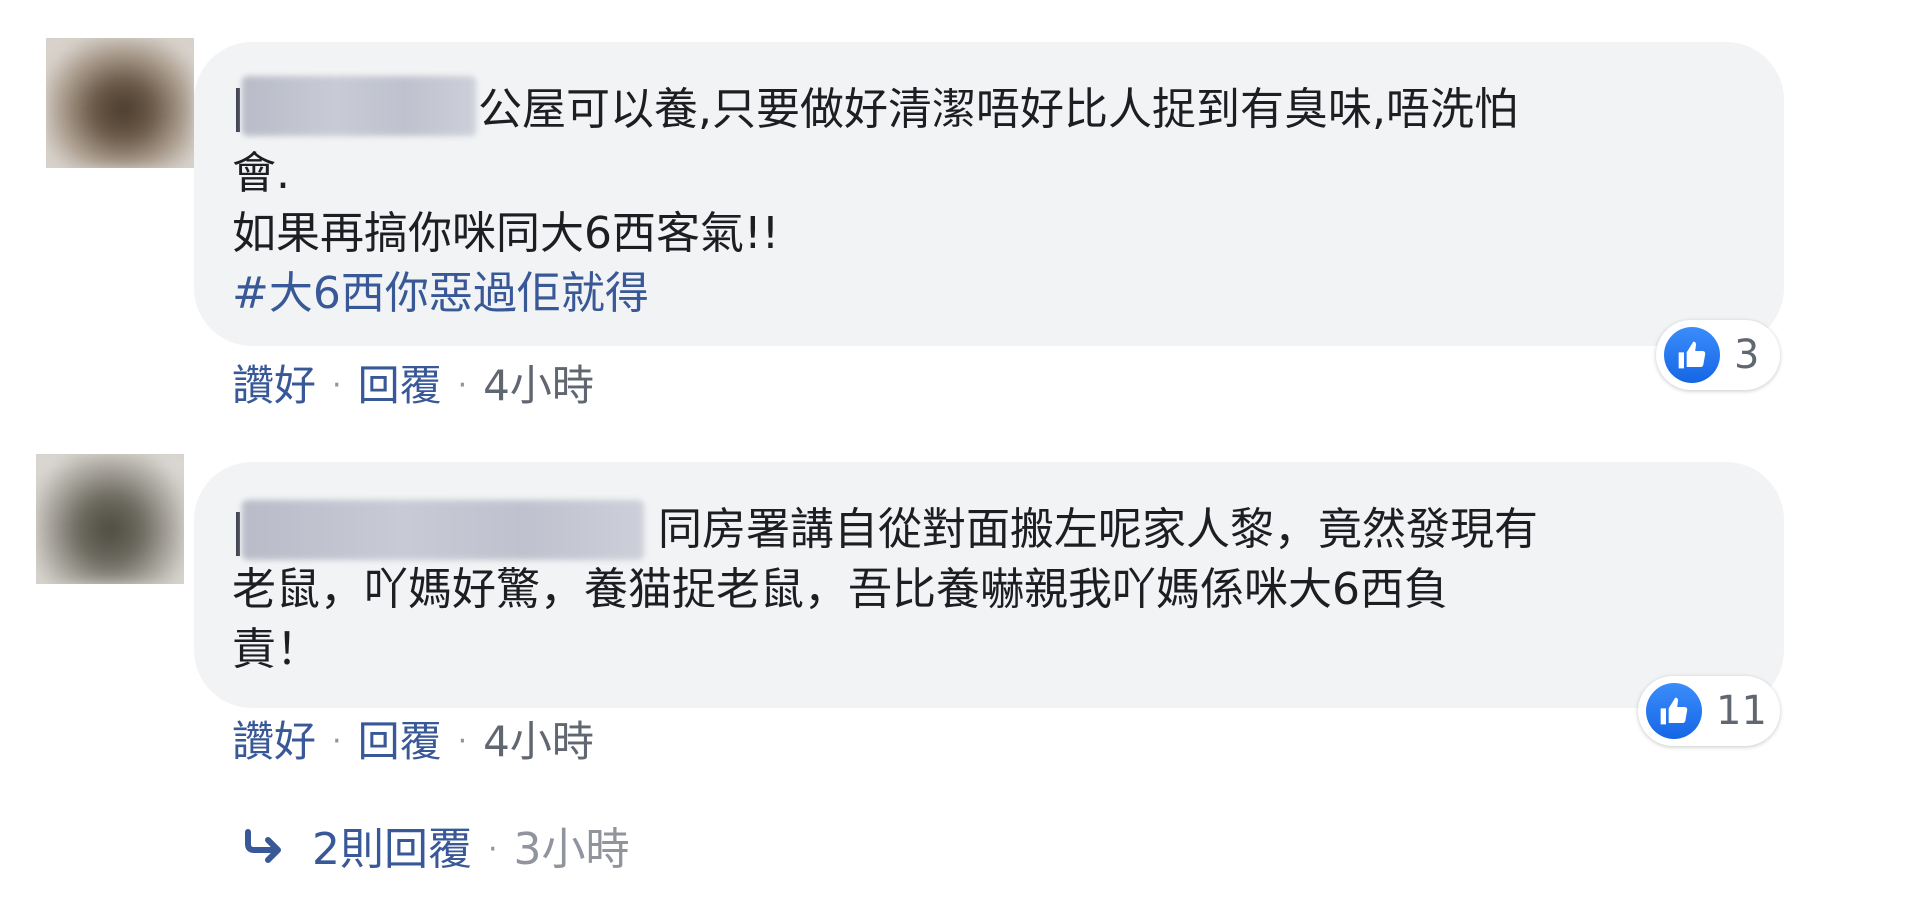 The image size is (1920, 897). Describe the element at coordinates (571, 849) in the screenshot. I see `replies-timestamp: 3小時` at that location.